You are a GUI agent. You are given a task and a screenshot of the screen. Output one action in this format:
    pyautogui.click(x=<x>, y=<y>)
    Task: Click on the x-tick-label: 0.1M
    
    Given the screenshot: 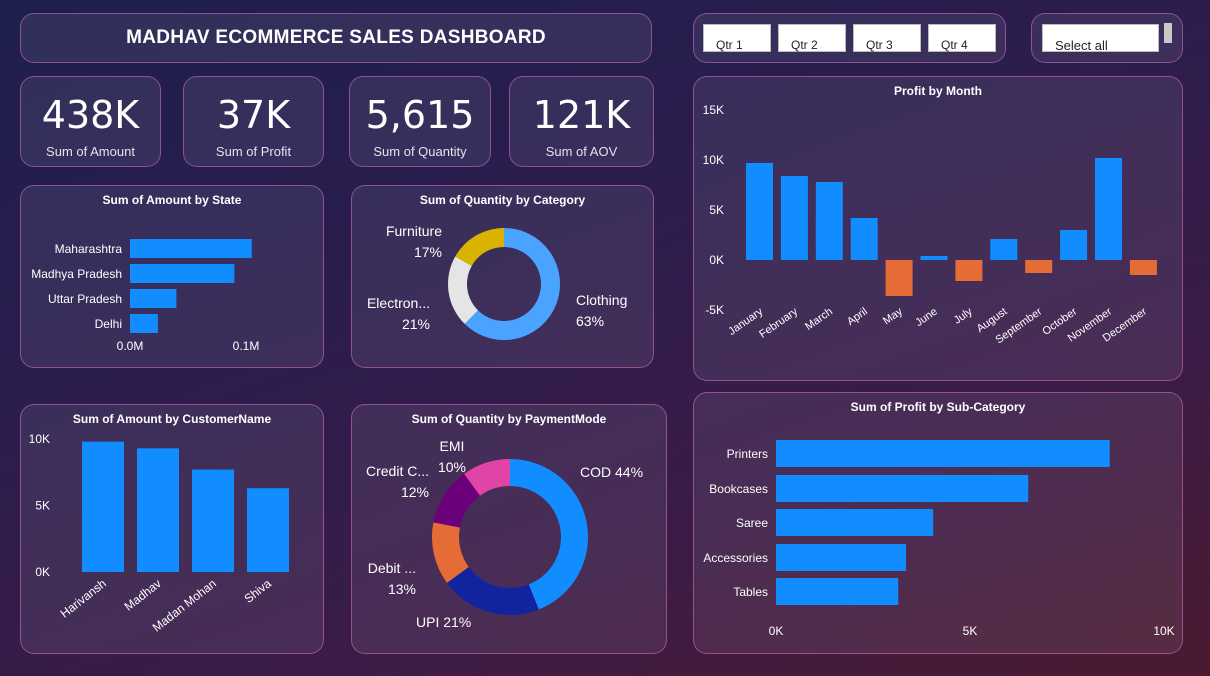 What is the action you would take?
    pyautogui.click(x=246, y=346)
    